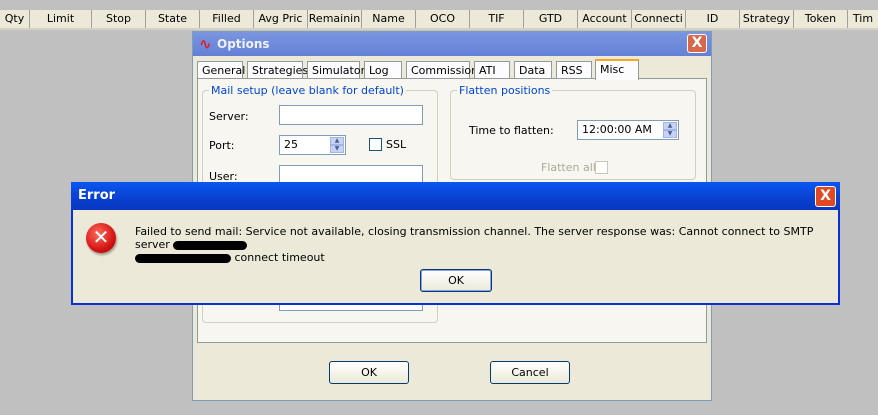  I want to click on column-avg-price: Avg Pric, so click(281, 19).